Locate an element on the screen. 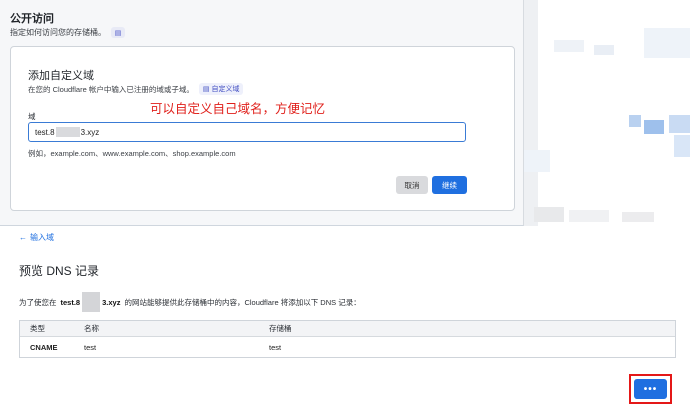 The width and height of the screenshot is (690, 409). more-options-button: ••• is located at coordinates (650, 389).